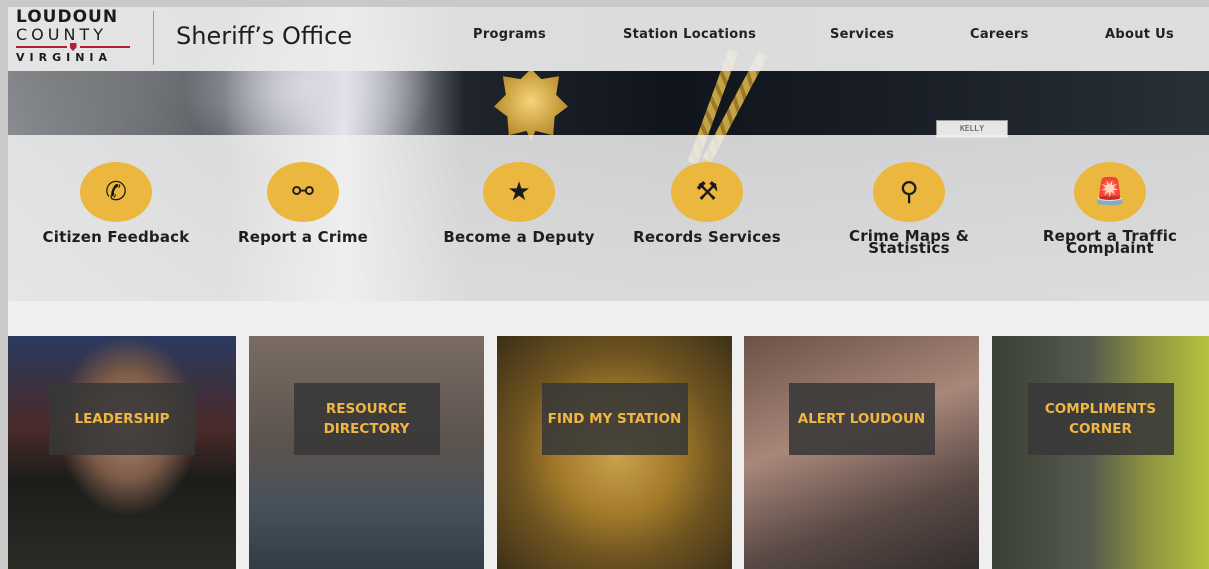  Describe the element at coordinates (303, 237) in the screenshot. I see `quick-link-label: Report a Crime` at that location.